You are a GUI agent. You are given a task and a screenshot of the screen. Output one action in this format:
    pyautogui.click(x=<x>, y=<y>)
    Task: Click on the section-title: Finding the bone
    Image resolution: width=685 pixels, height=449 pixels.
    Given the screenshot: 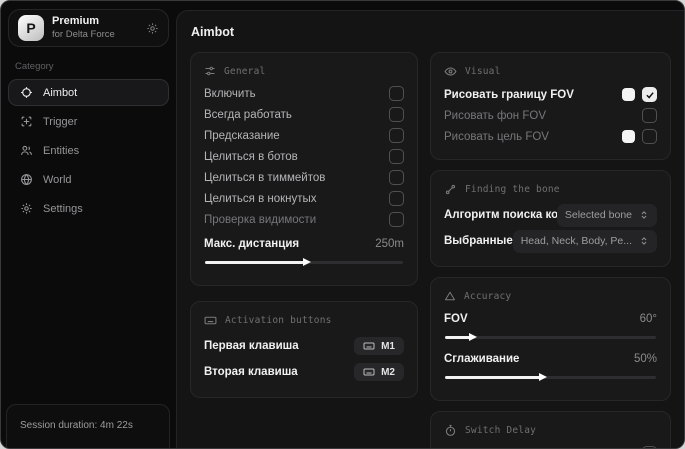 What is the action you would take?
    pyautogui.click(x=512, y=189)
    